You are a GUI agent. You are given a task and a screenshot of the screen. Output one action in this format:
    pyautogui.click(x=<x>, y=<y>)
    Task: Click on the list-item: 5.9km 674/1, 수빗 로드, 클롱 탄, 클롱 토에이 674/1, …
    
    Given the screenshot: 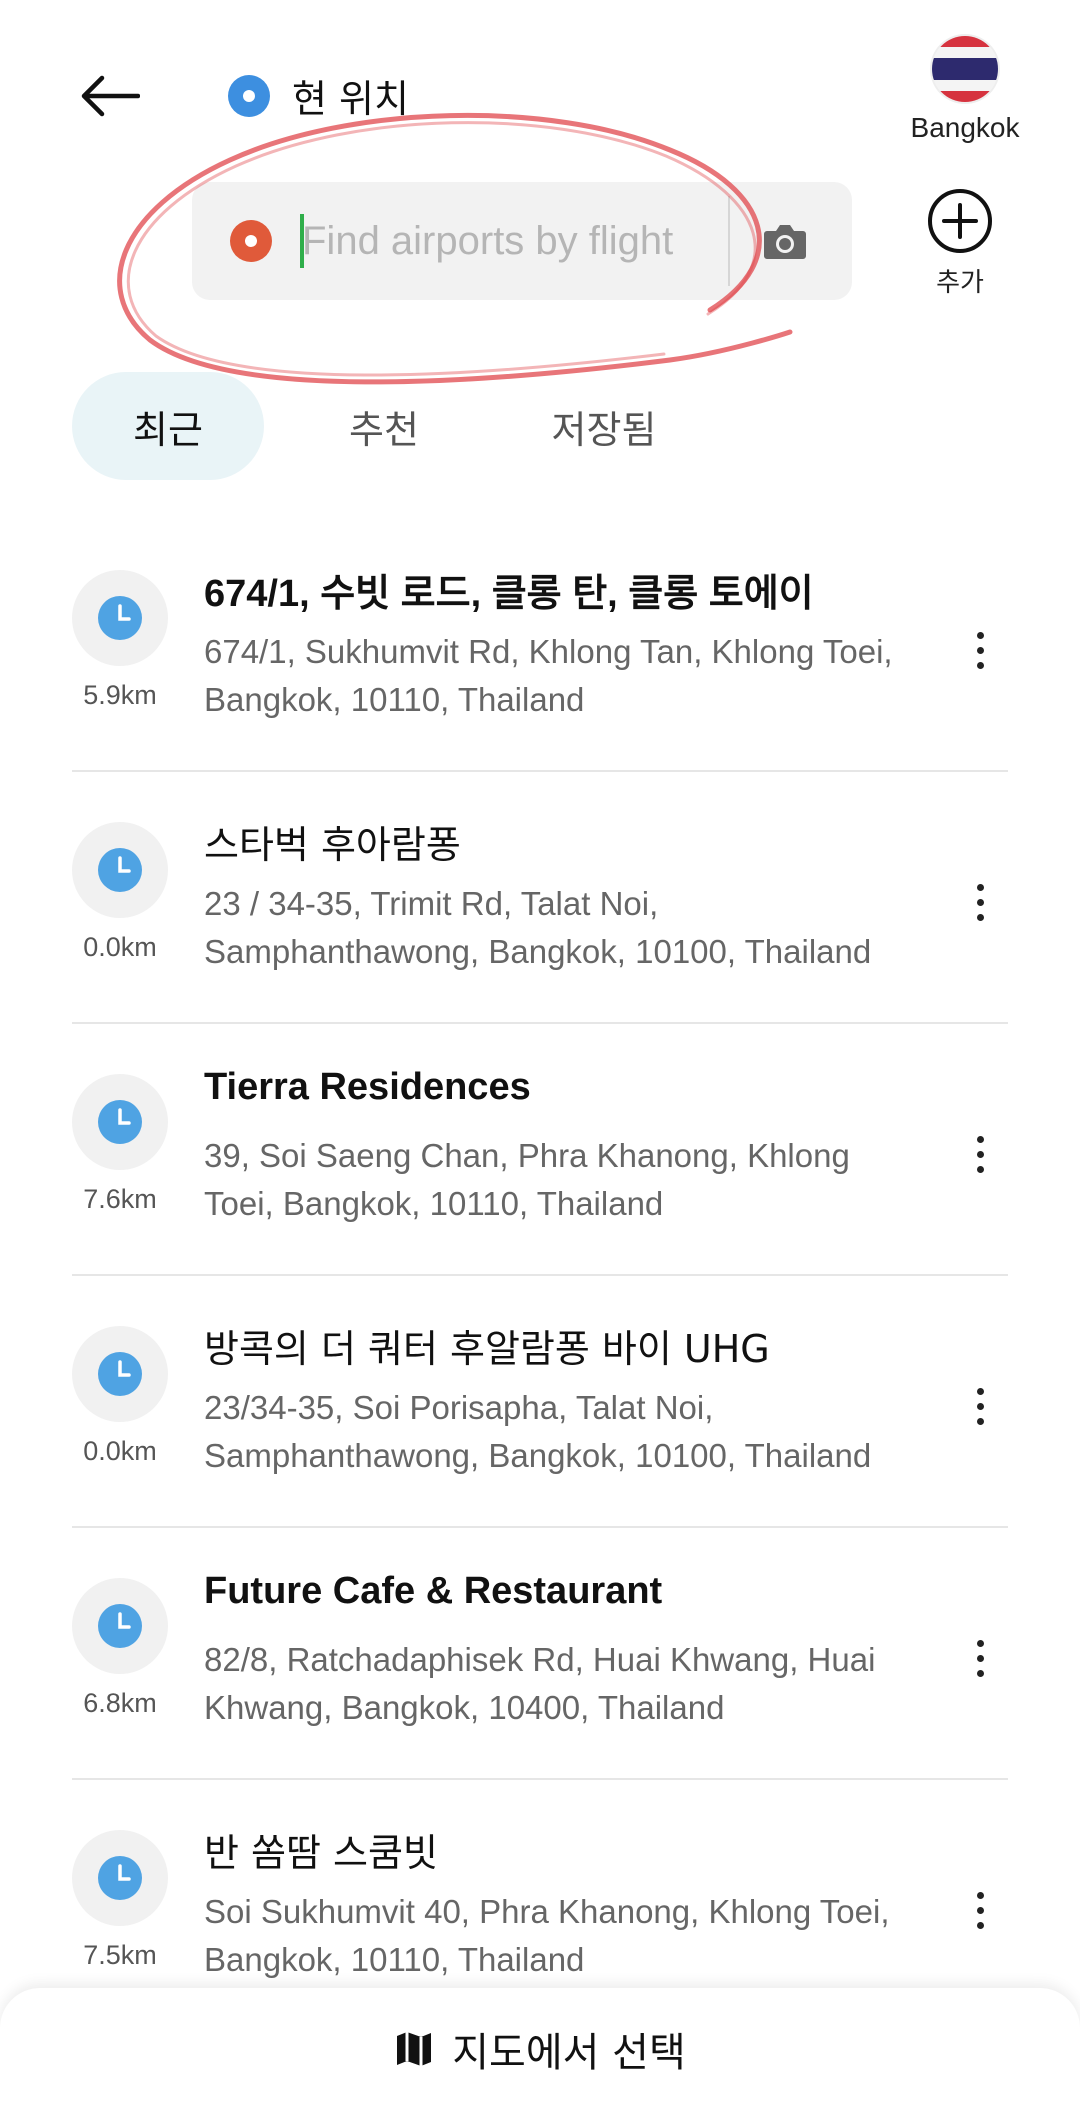 What is the action you would take?
    pyautogui.click(x=540, y=646)
    